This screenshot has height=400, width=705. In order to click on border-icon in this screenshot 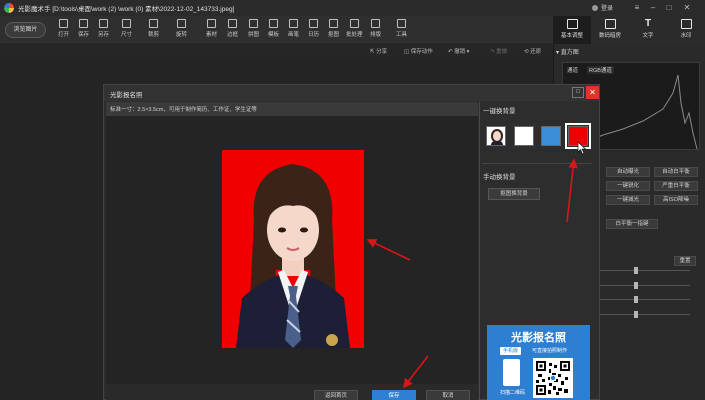, I will do `click(232, 23)`.